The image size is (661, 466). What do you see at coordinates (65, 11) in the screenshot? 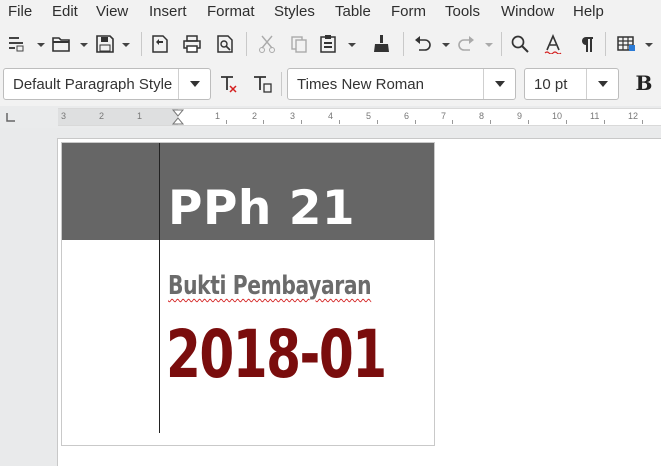
I see `menu-edit: Edit` at bounding box center [65, 11].